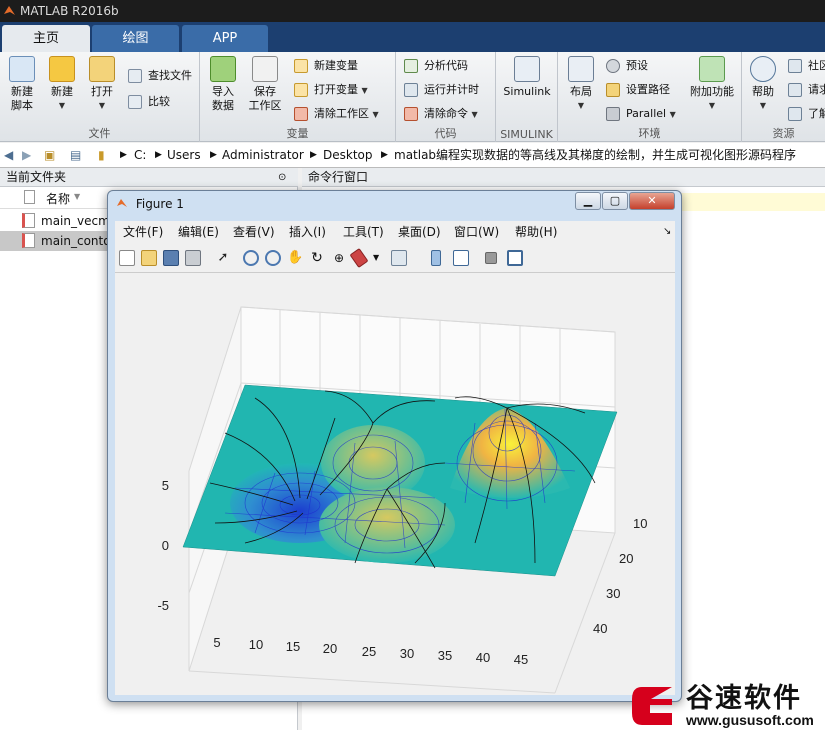 This screenshot has height=730, width=825. I want to click on group-label-file: 文件, so click(99, 133).